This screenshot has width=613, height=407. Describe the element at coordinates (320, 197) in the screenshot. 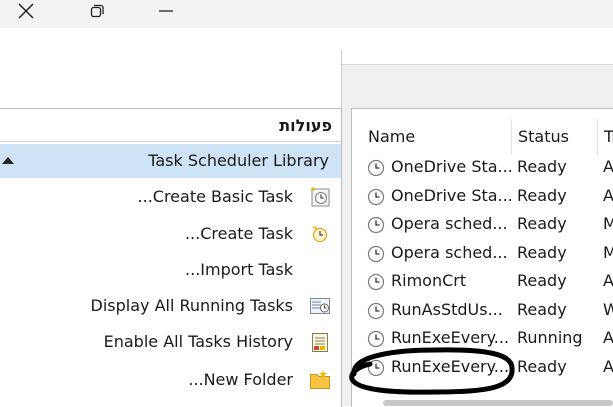

I see `wizard-icon` at that location.